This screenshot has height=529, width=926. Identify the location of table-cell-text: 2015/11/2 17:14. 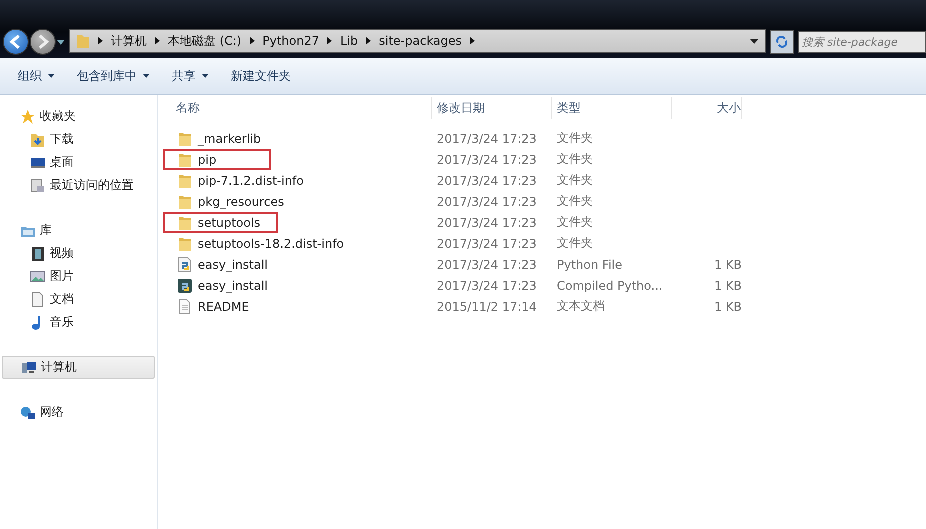
(487, 307).